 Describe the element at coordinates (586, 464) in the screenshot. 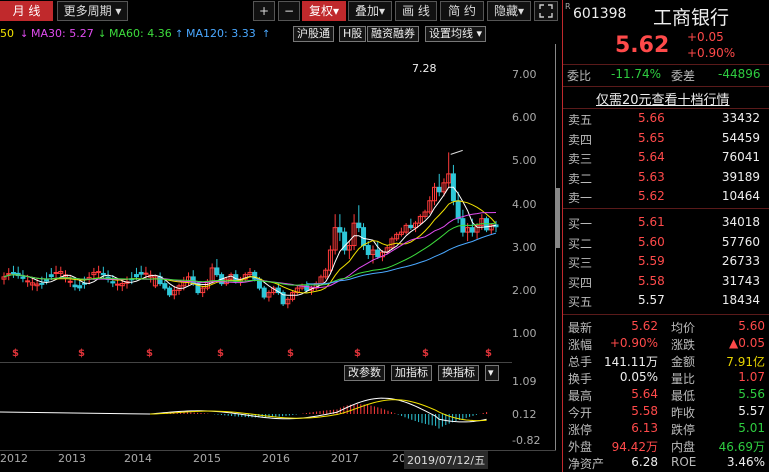

I see `stat-label: 净资产` at that location.